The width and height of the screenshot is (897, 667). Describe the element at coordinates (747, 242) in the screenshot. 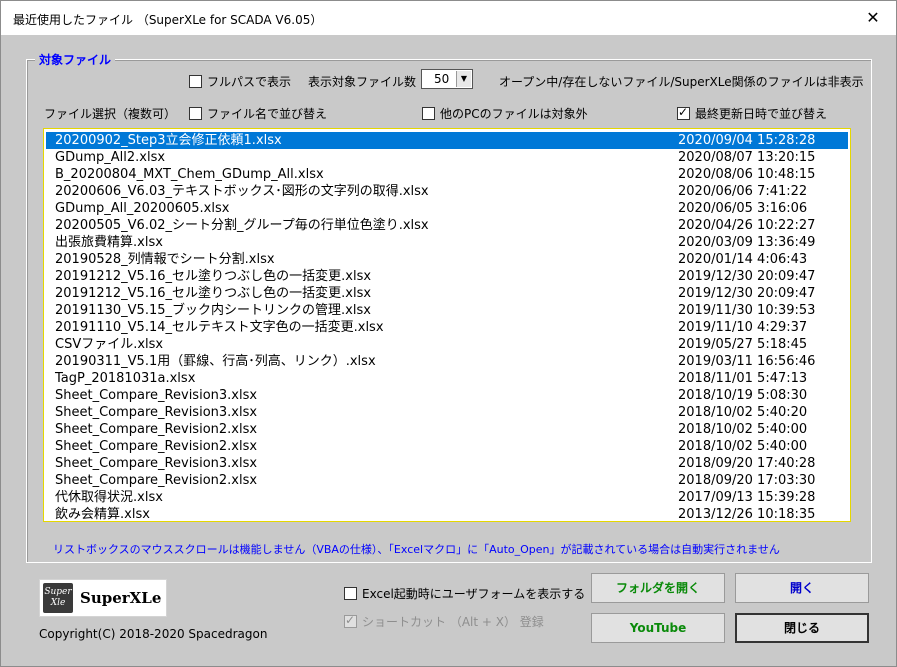

I see `file-date: 2020/03/09 13:36:49` at that location.